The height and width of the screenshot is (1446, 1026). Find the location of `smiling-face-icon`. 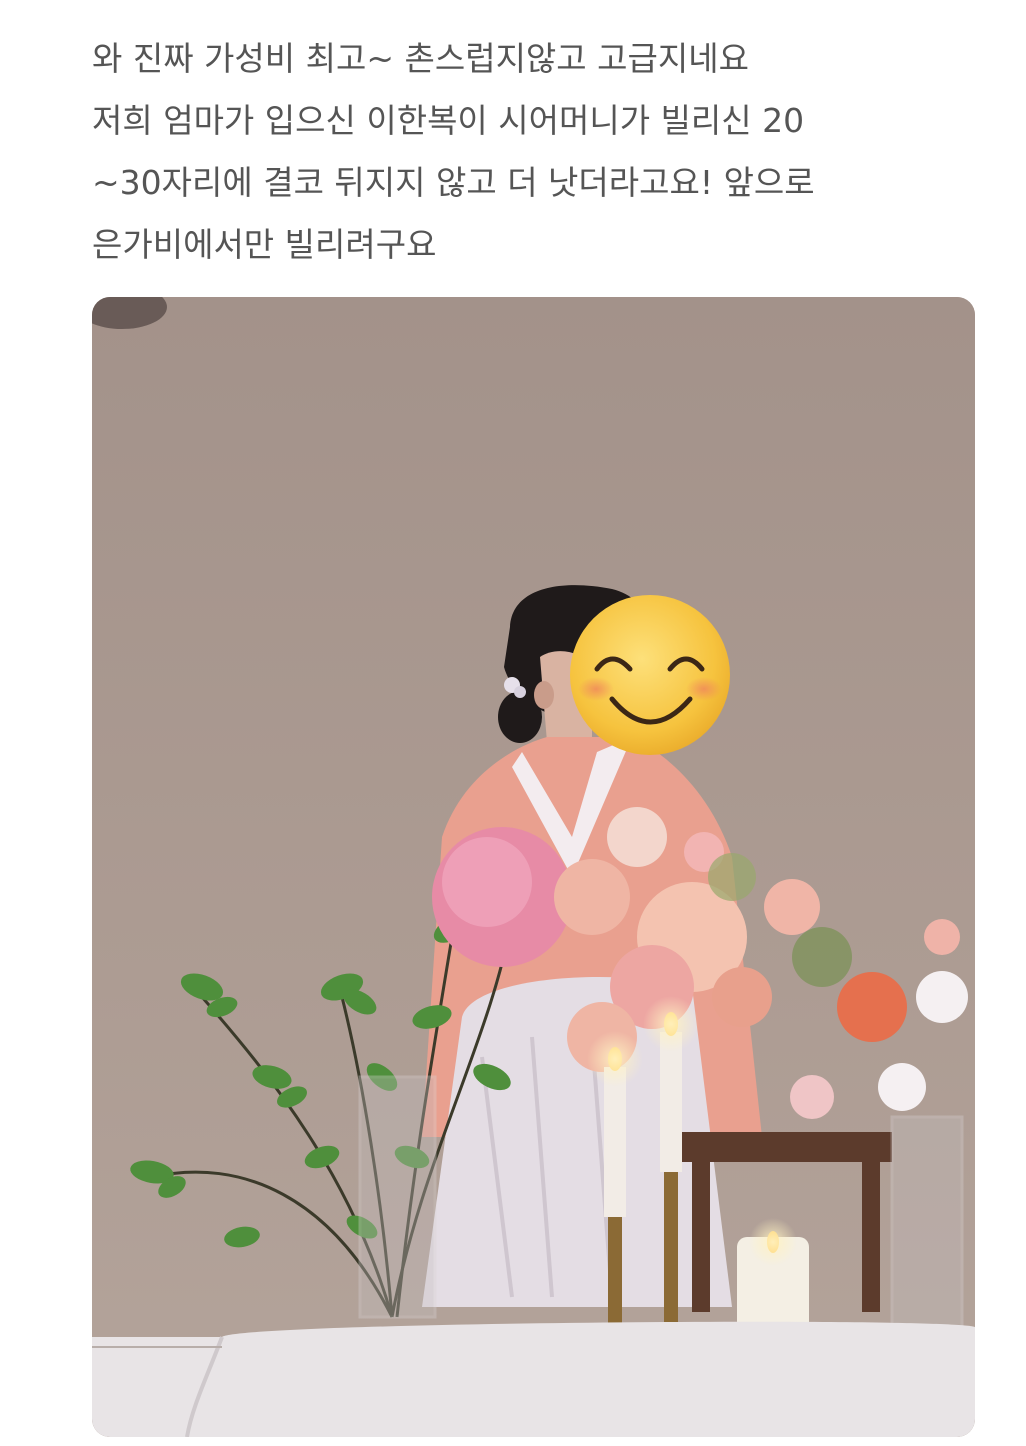

smiling-face-icon is located at coordinates (650, 675).